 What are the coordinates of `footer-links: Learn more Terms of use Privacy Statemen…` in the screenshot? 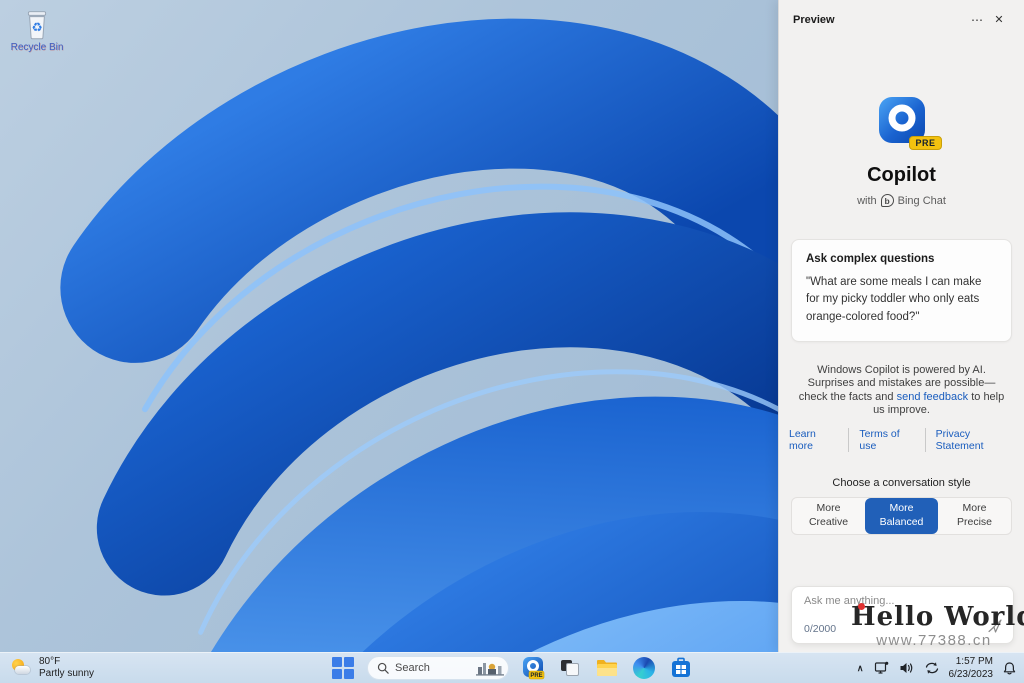 It's located at (901, 440).